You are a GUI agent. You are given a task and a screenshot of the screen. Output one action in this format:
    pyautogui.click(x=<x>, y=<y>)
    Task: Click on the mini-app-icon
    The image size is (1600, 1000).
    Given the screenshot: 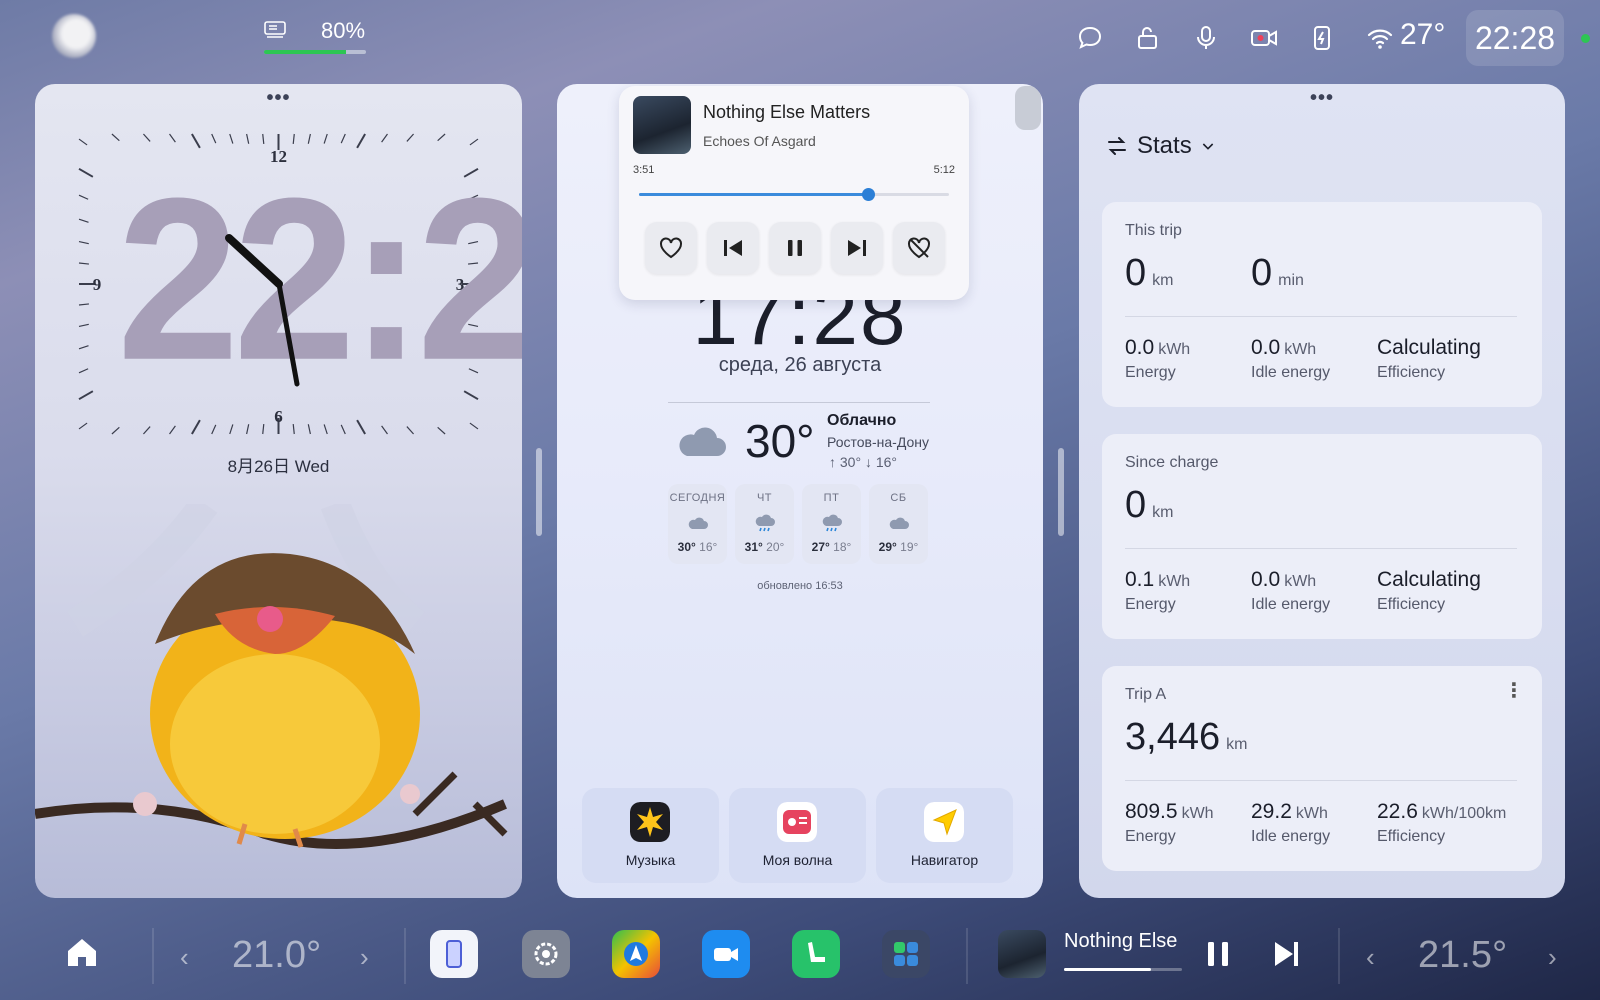 What is the action you would take?
    pyautogui.click(x=1028, y=108)
    